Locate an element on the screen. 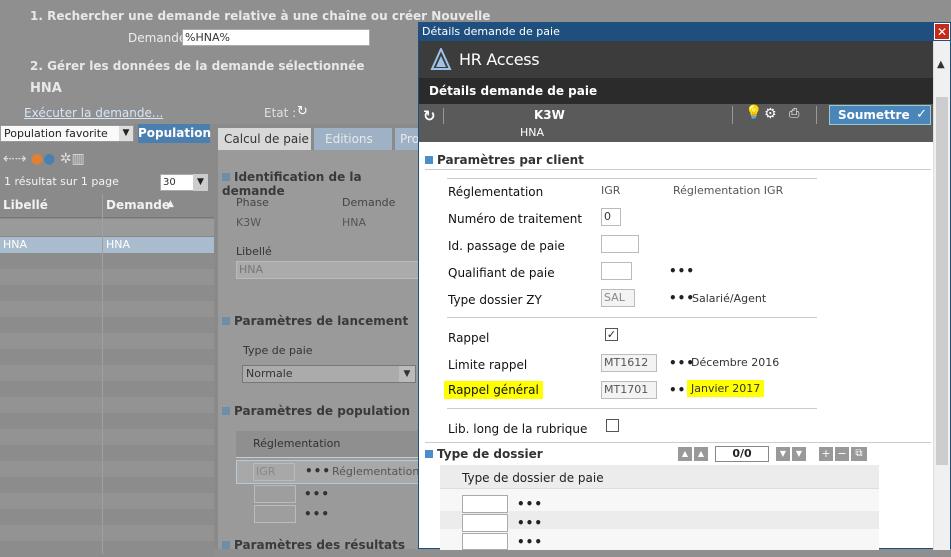 The width and height of the screenshot is (951, 557). population-select: Population favorite ▼ is located at coordinates (67, 133).